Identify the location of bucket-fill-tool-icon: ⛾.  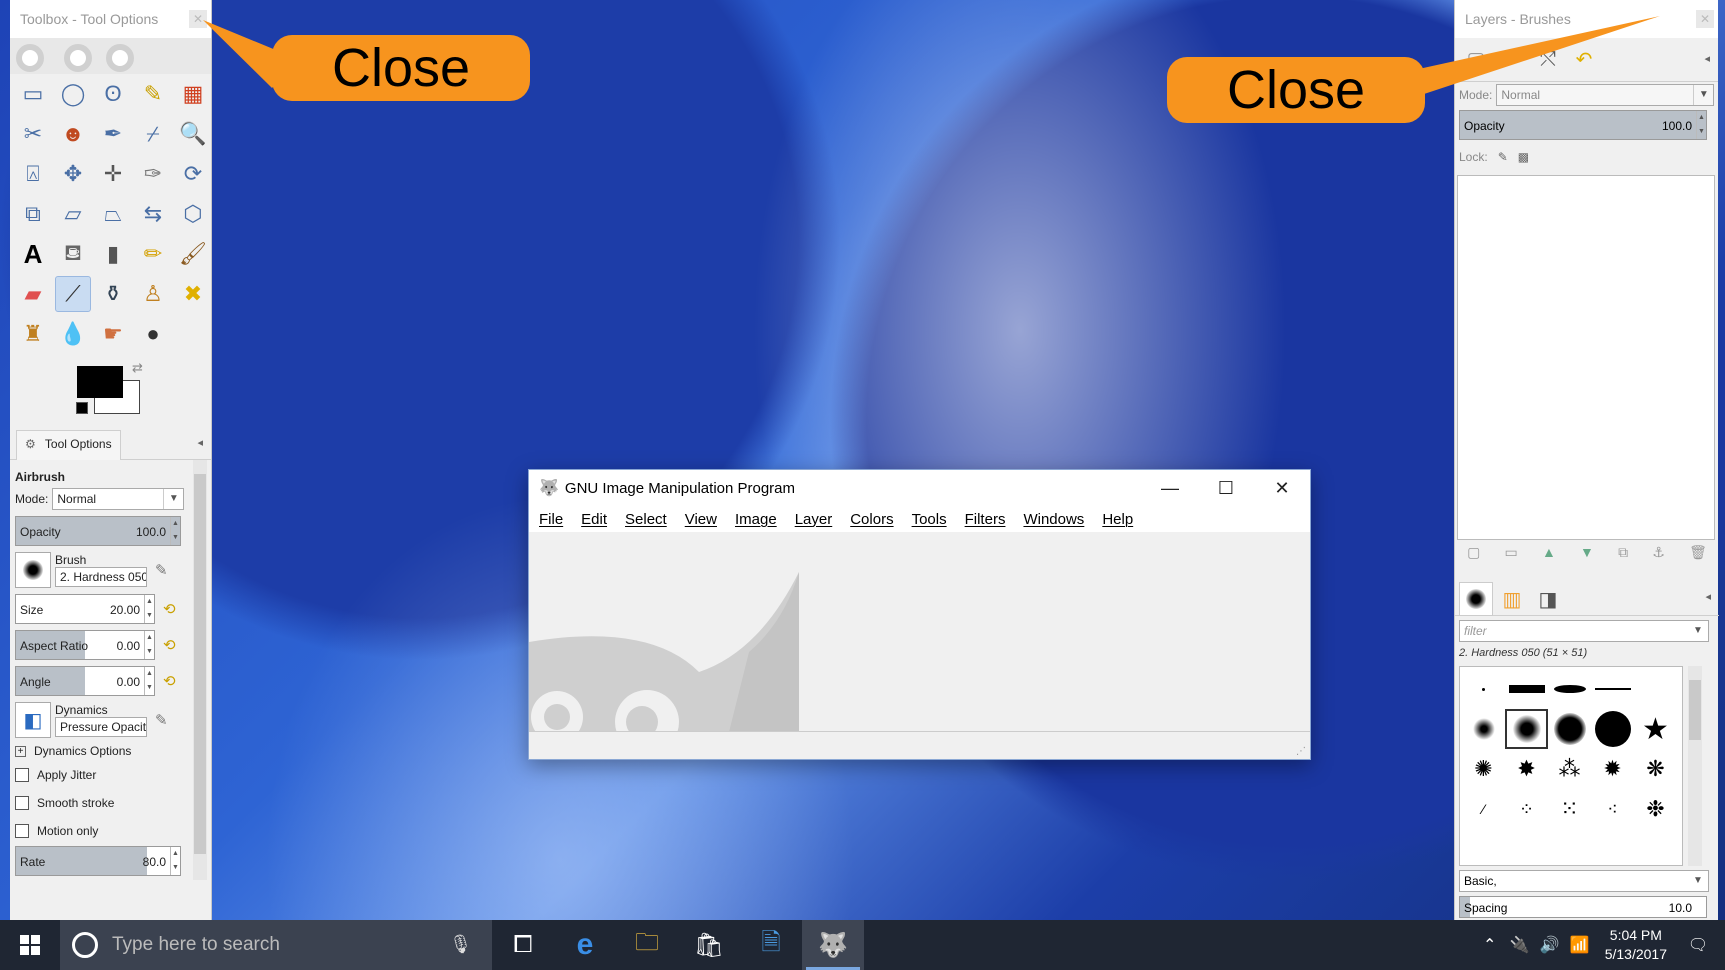
(73, 254).